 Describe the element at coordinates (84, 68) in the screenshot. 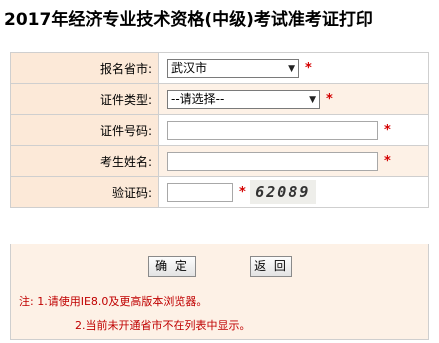

I see `province-label: 报名省市:` at that location.